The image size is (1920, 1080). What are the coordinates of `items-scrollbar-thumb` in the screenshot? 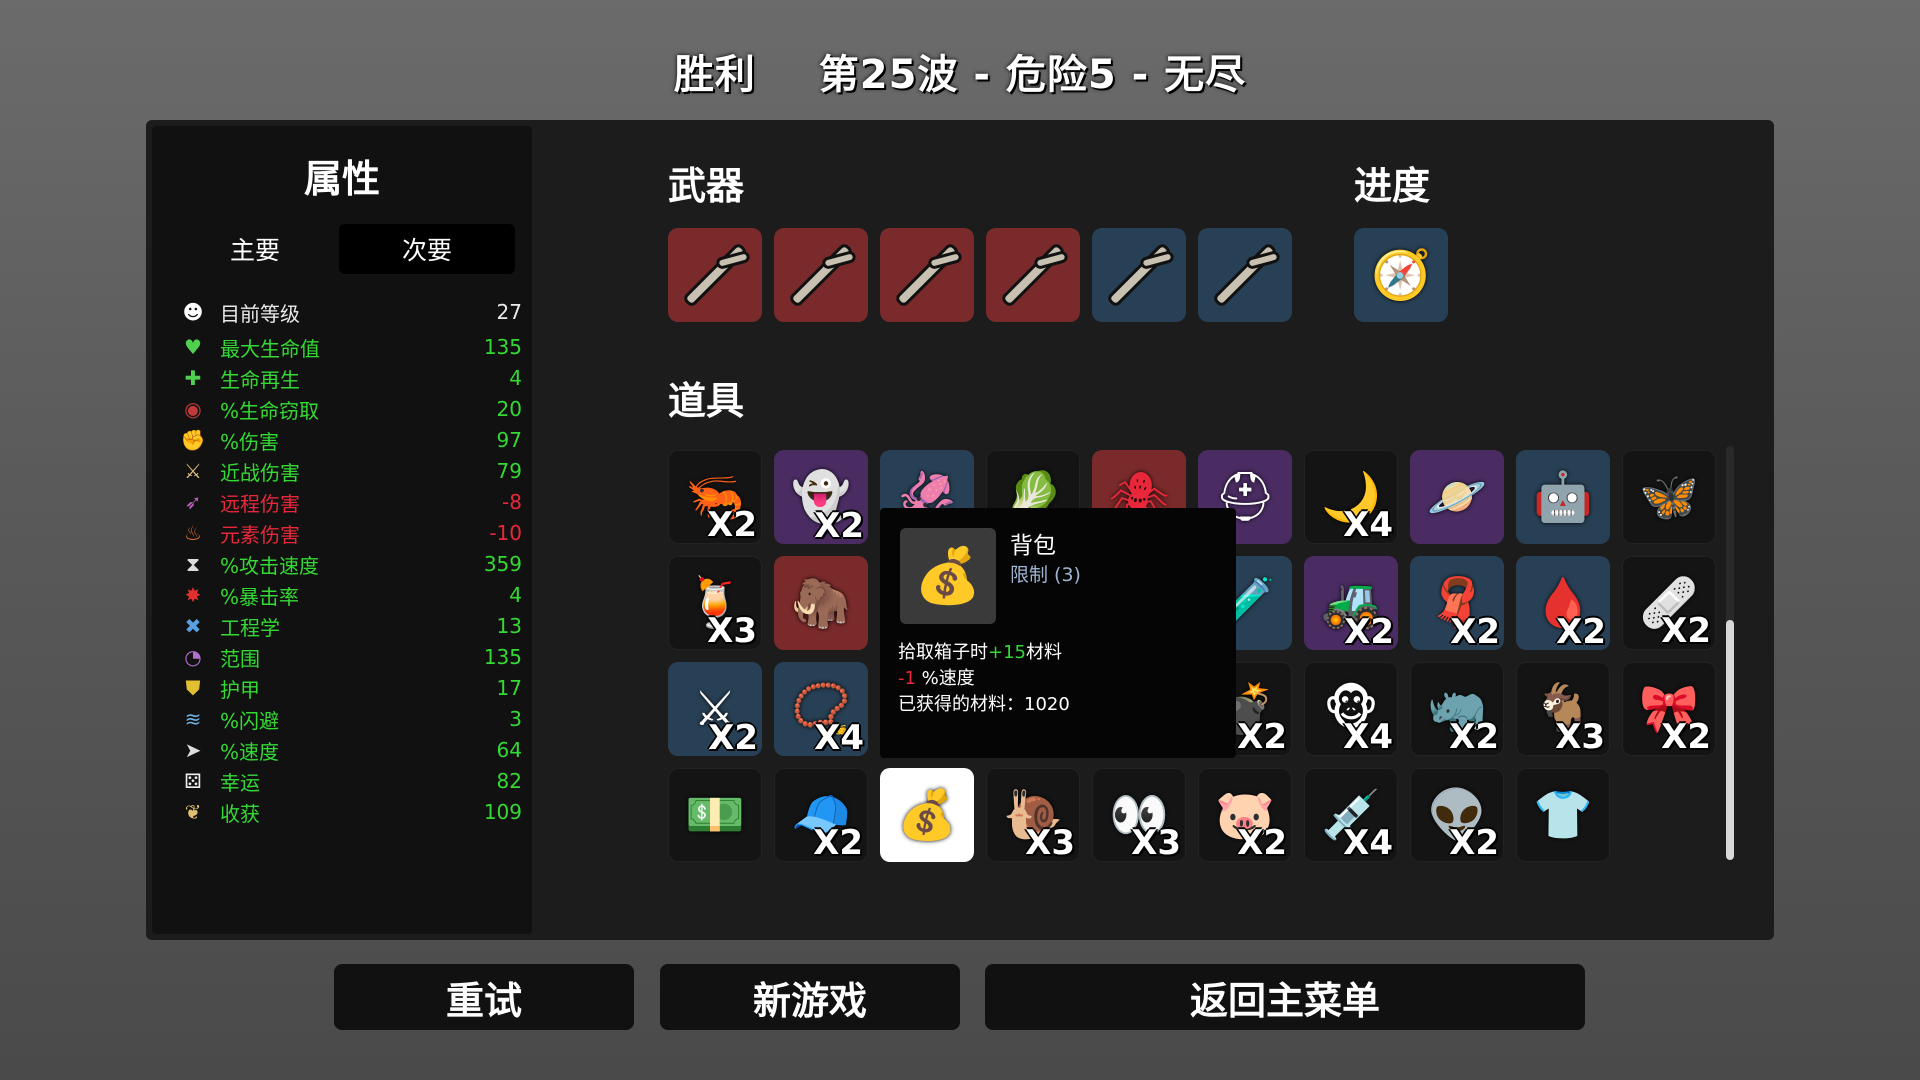 It's located at (1730, 740).